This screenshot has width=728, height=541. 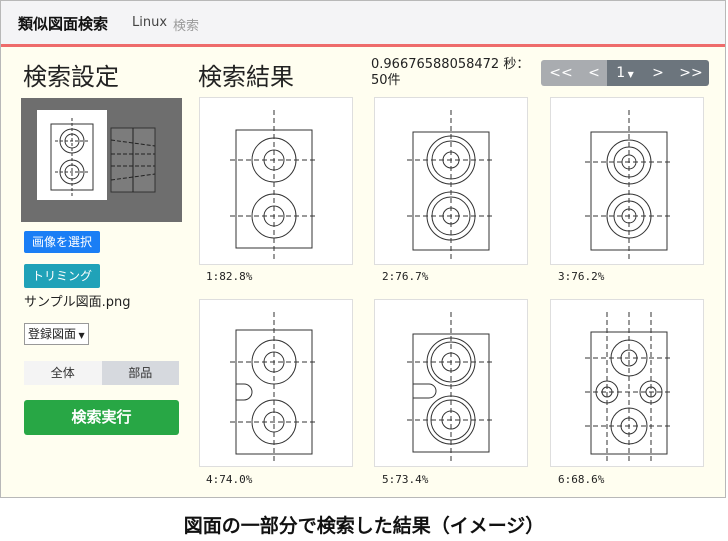 I want to click on query-image-preview, so click(x=101, y=160).